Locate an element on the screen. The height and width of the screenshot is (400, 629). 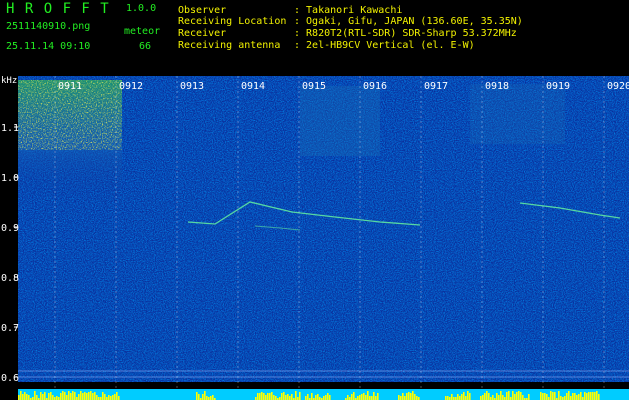
info-value-location: : Ogaki, Gifu, JAPAN (136.60E, 35.35N) is located at coordinates (408, 21).